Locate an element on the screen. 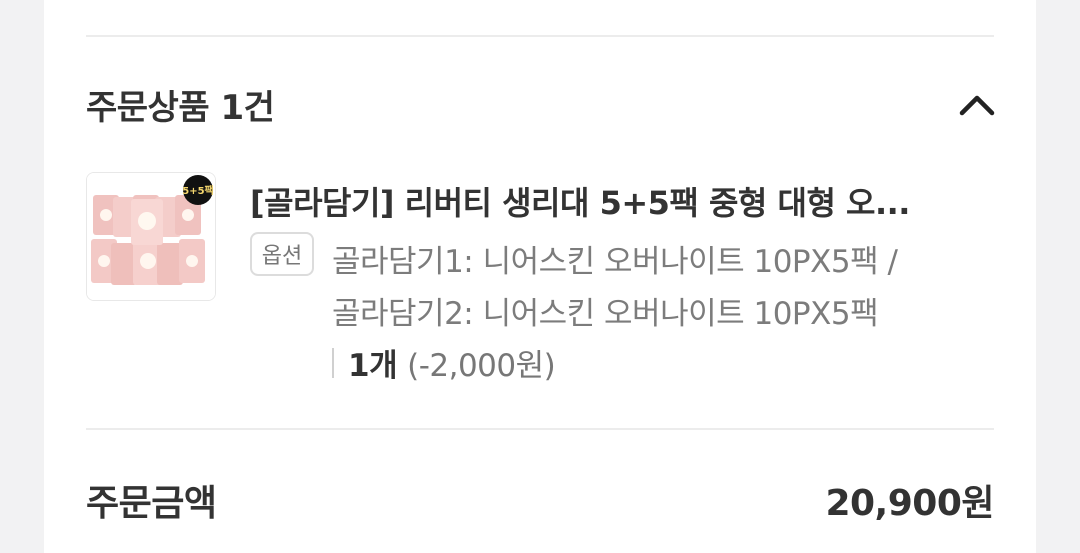  option-badge: 옵션 is located at coordinates (282, 254).